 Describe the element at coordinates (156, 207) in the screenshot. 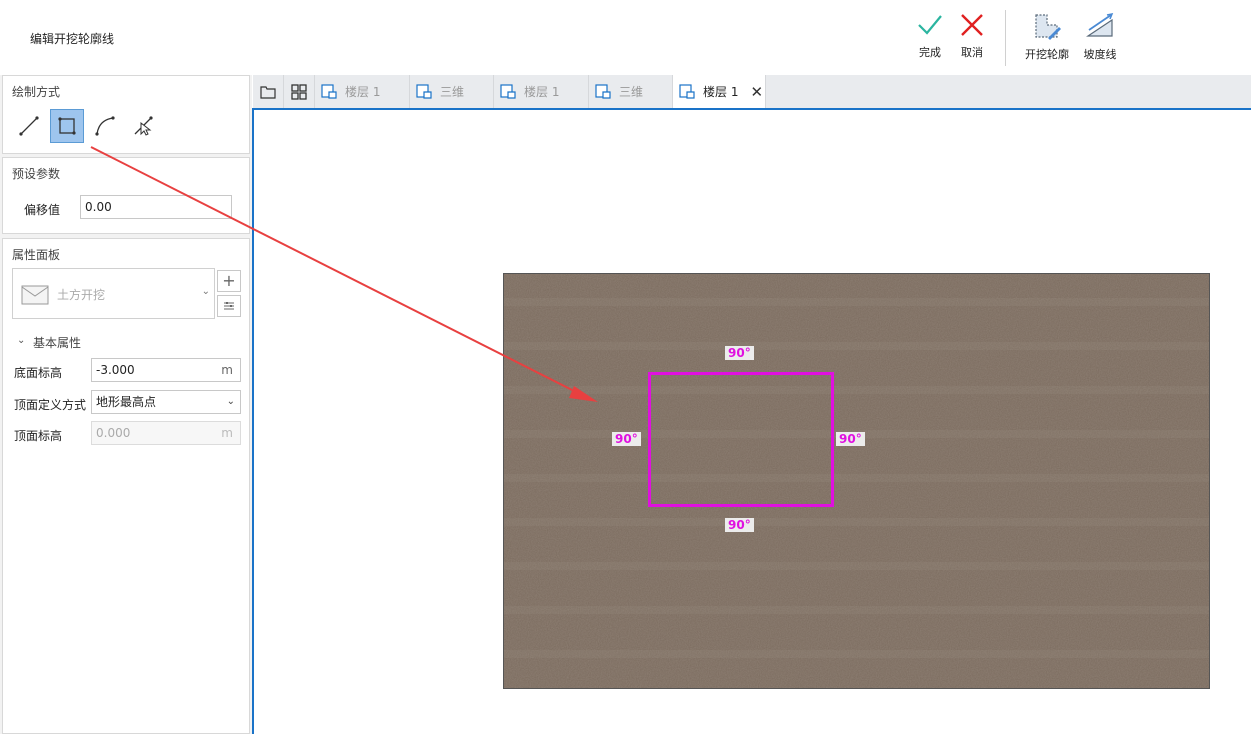

I see `offset-input: 0.00` at that location.